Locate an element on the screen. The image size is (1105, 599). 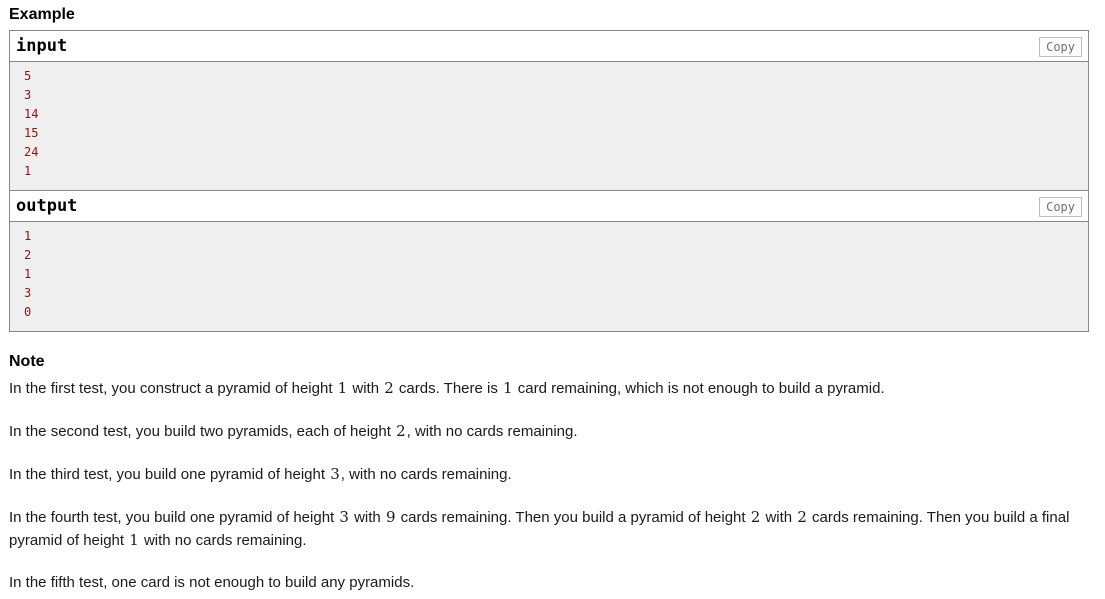
note-section-heading: Note is located at coordinates (27, 361).